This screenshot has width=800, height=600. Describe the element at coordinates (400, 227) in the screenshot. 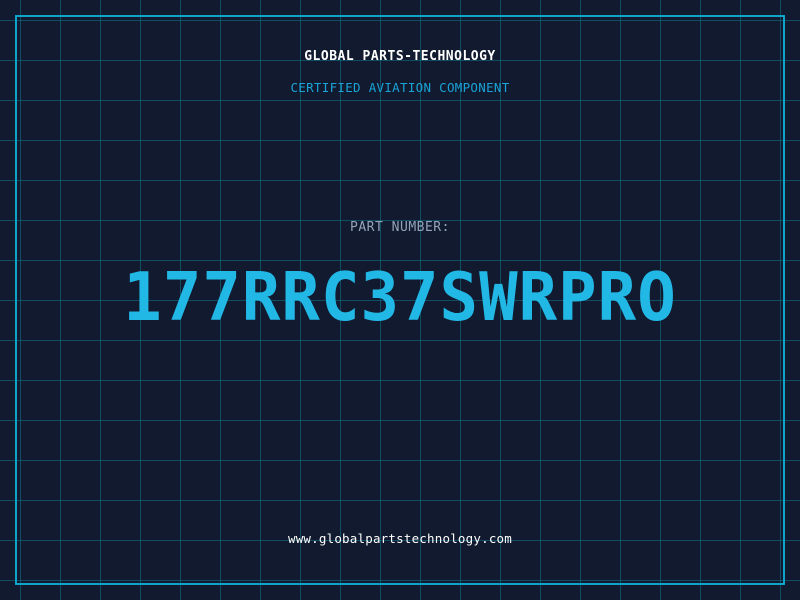

I see `part-number-label: PART NUMBER:` at that location.